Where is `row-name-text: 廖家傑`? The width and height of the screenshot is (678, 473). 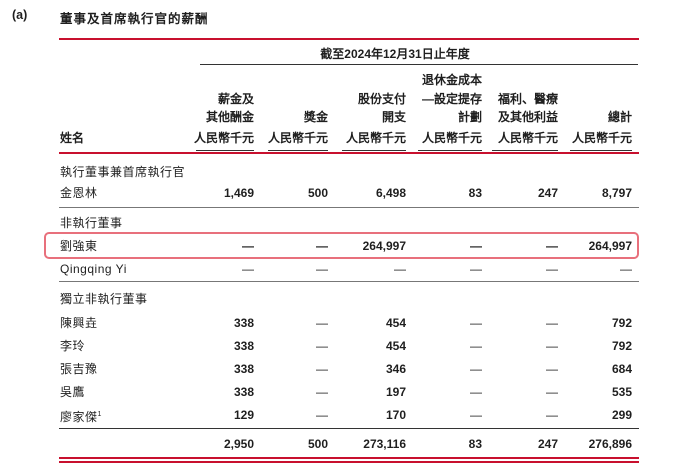
row-name-text: 廖家傑 is located at coordinates (79, 417).